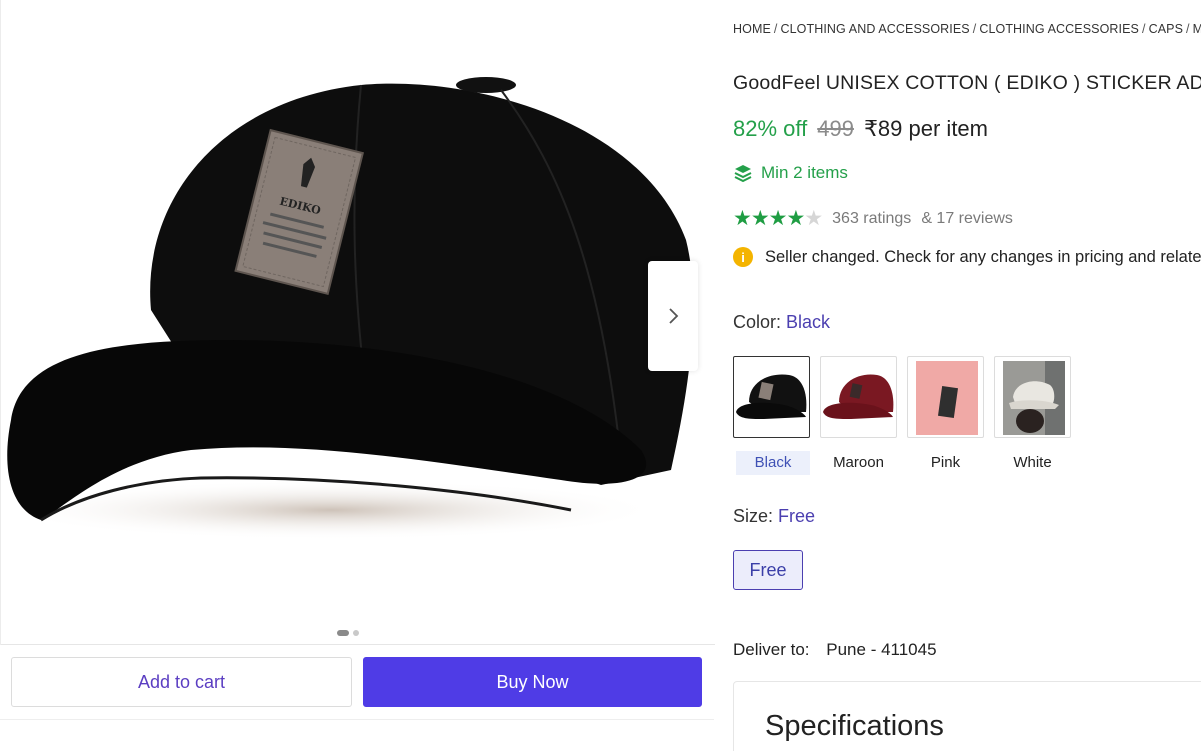 The height and width of the screenshot is (751, 1201). Describe the element at coordinates (757, 322) in the screenshot. I see `color-label-text: Color:` at that location.